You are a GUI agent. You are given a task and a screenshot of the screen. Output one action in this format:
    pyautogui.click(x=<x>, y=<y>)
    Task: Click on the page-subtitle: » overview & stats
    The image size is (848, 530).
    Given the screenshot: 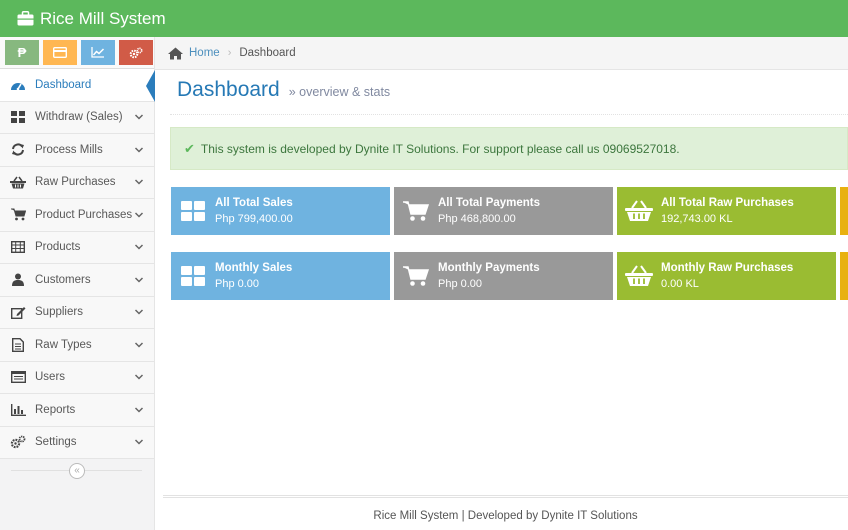 What is the action you would take?
    pyautogui.click(x=339, y=92)
    